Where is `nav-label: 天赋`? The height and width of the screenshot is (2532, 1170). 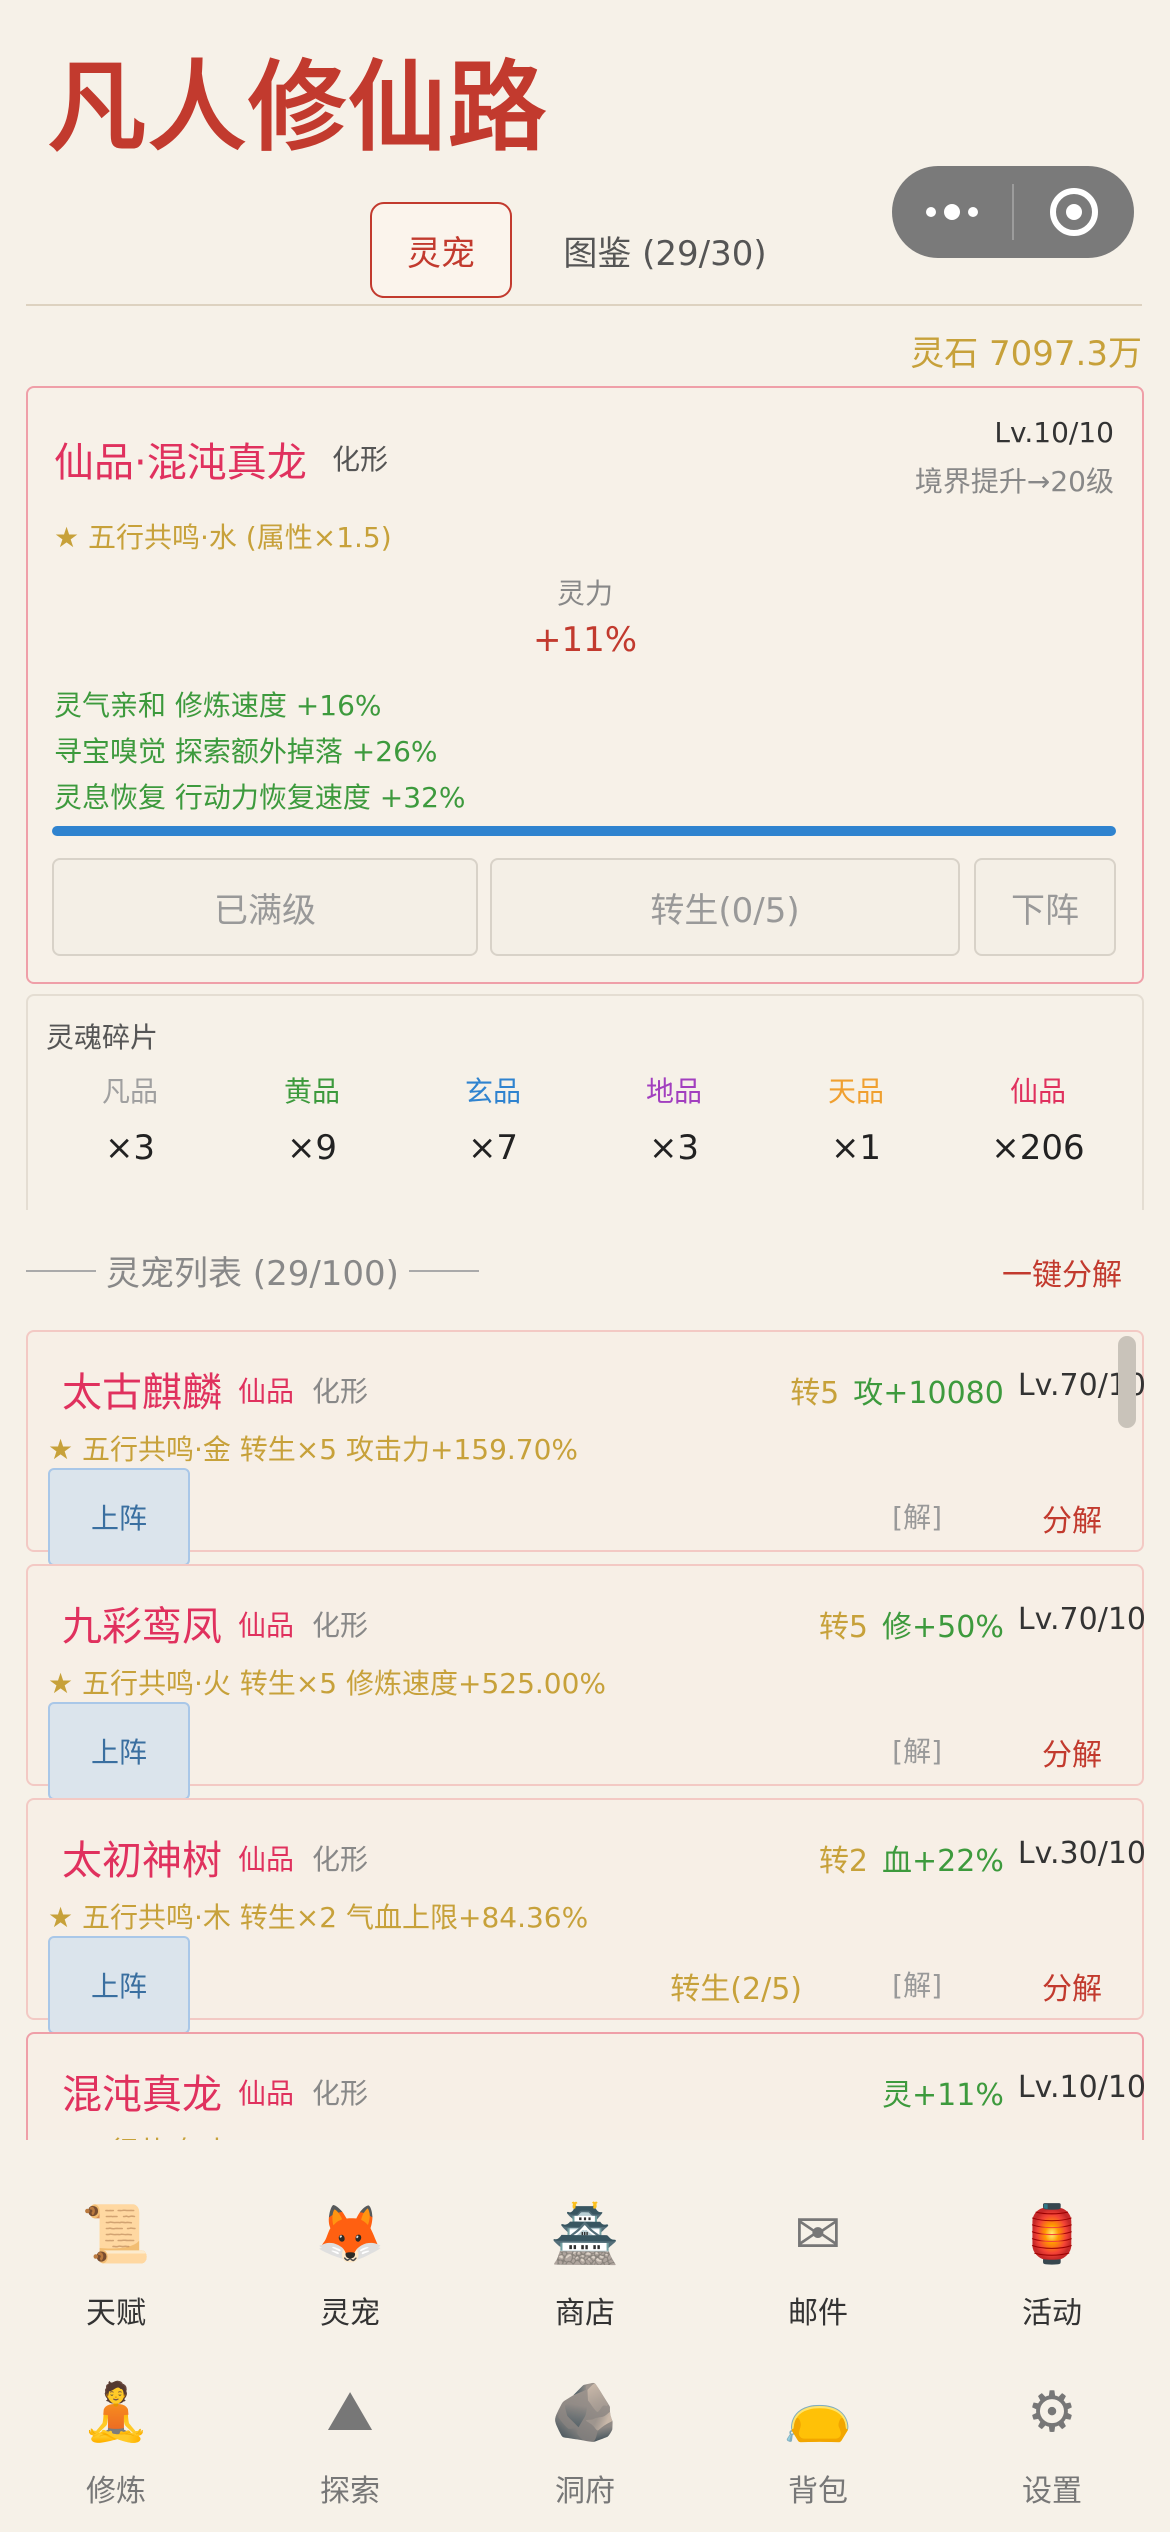
nav-label: 天赋 is located at coordinates (116, 2313).